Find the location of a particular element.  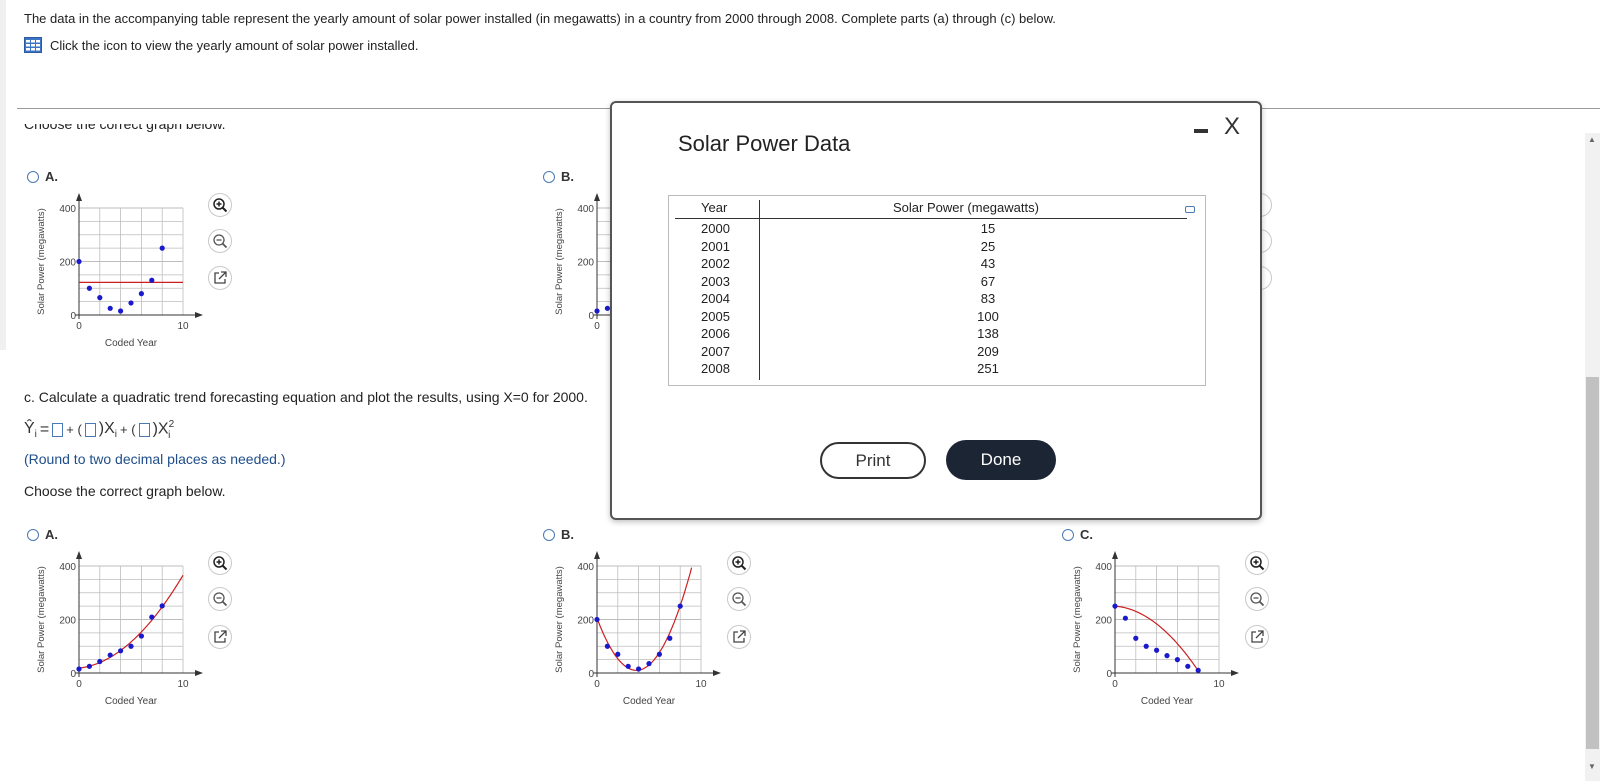

table-cell-year: 2001 is located at coordinates (715, 246).